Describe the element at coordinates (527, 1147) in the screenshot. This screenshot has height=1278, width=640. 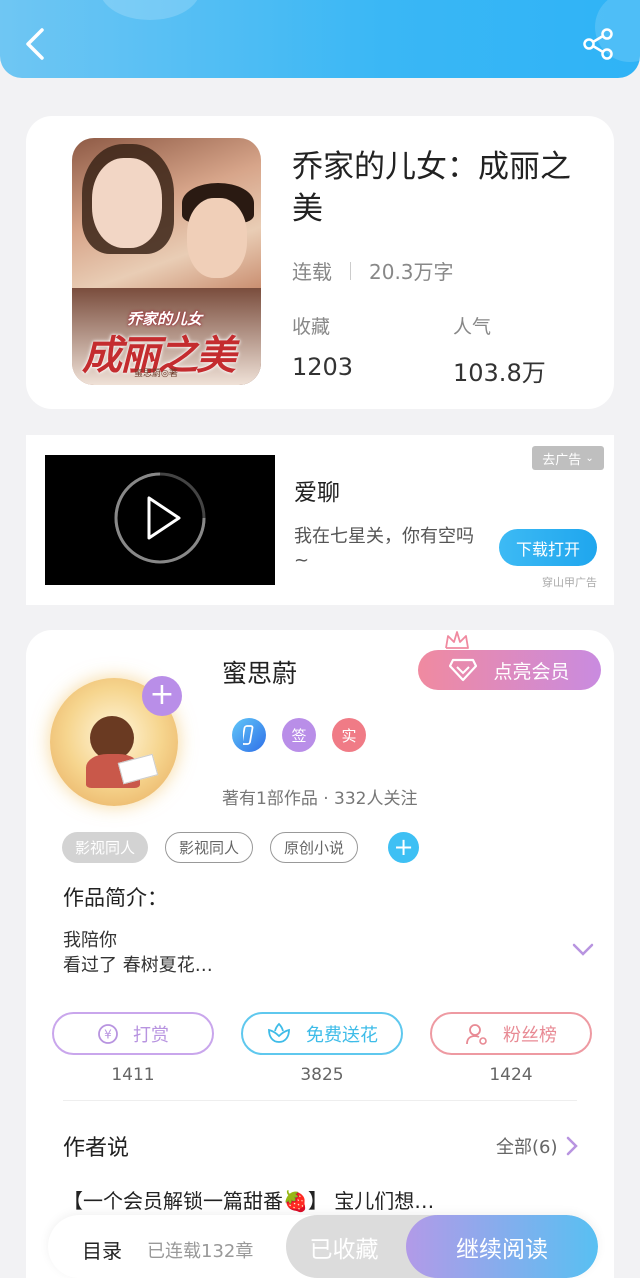
I see `all-label: 全部(6)` at that location.